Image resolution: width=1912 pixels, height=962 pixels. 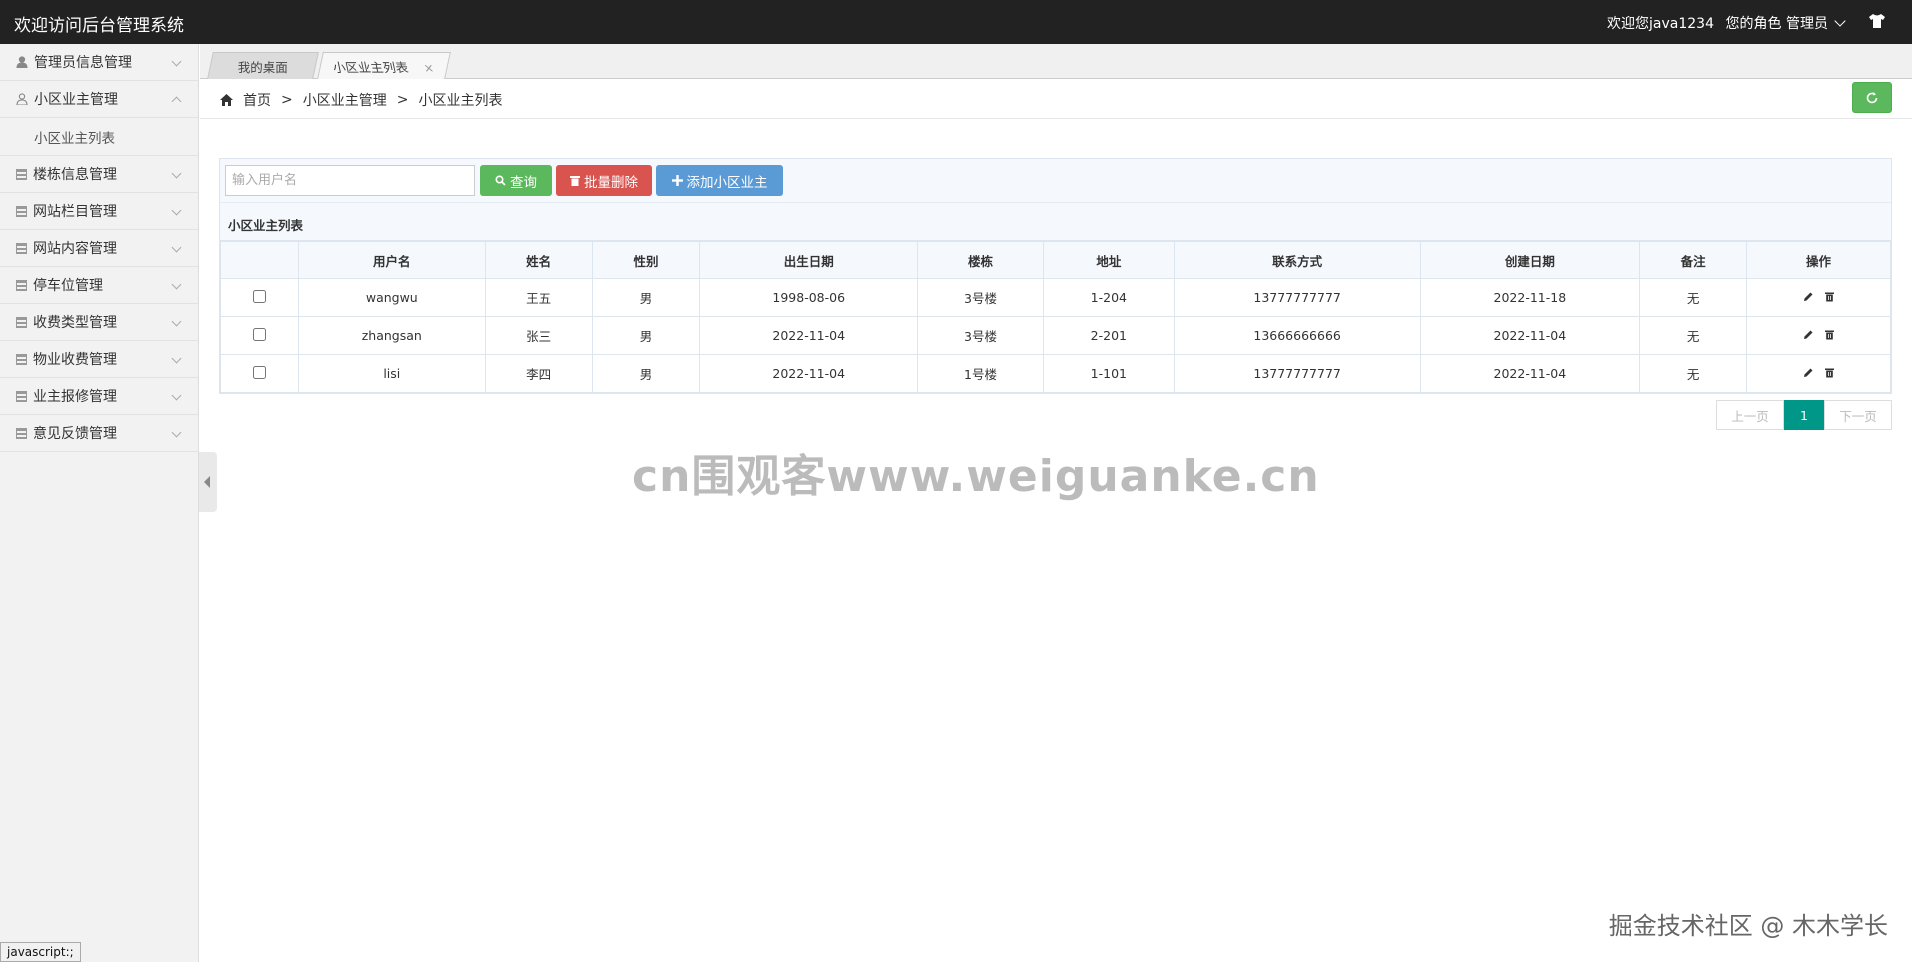 What do you see at coordinates (1750, 415) in the screenshot?
I see `prev-page-button: 上一页` at bounding box center [1750, 415].